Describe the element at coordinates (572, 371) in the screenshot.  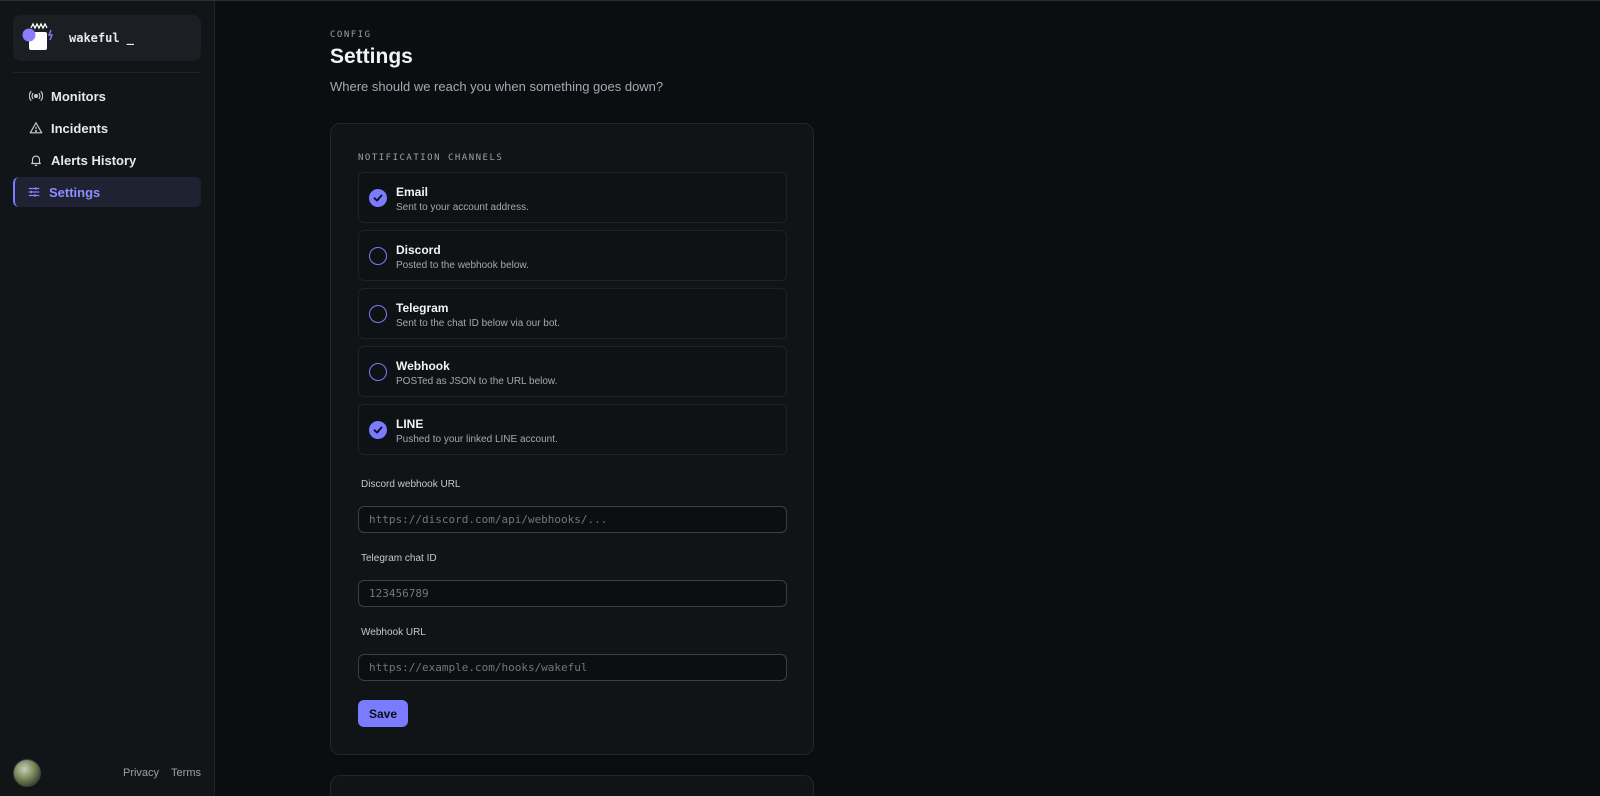
I see `channel-webhook: Webhook POSTed as JSON to the URL below.` at that location.